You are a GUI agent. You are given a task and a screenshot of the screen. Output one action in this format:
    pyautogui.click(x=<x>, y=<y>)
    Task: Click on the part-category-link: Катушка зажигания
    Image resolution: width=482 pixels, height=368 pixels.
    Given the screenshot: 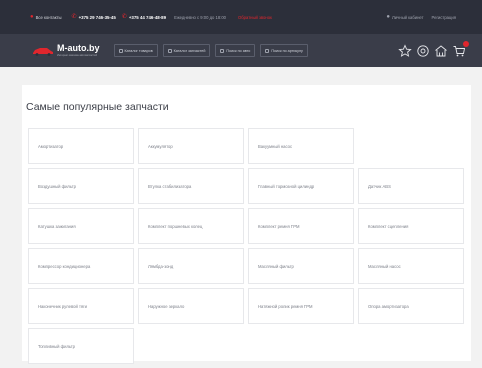 What is the action you would take?
    pyautogui.click(x=81, y=226)
    